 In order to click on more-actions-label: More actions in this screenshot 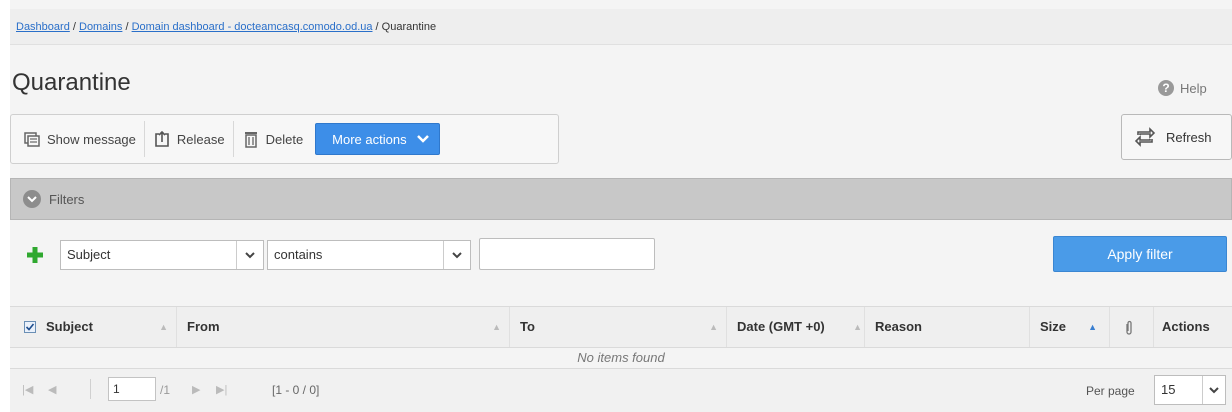, I will do `click(369, 139)`.